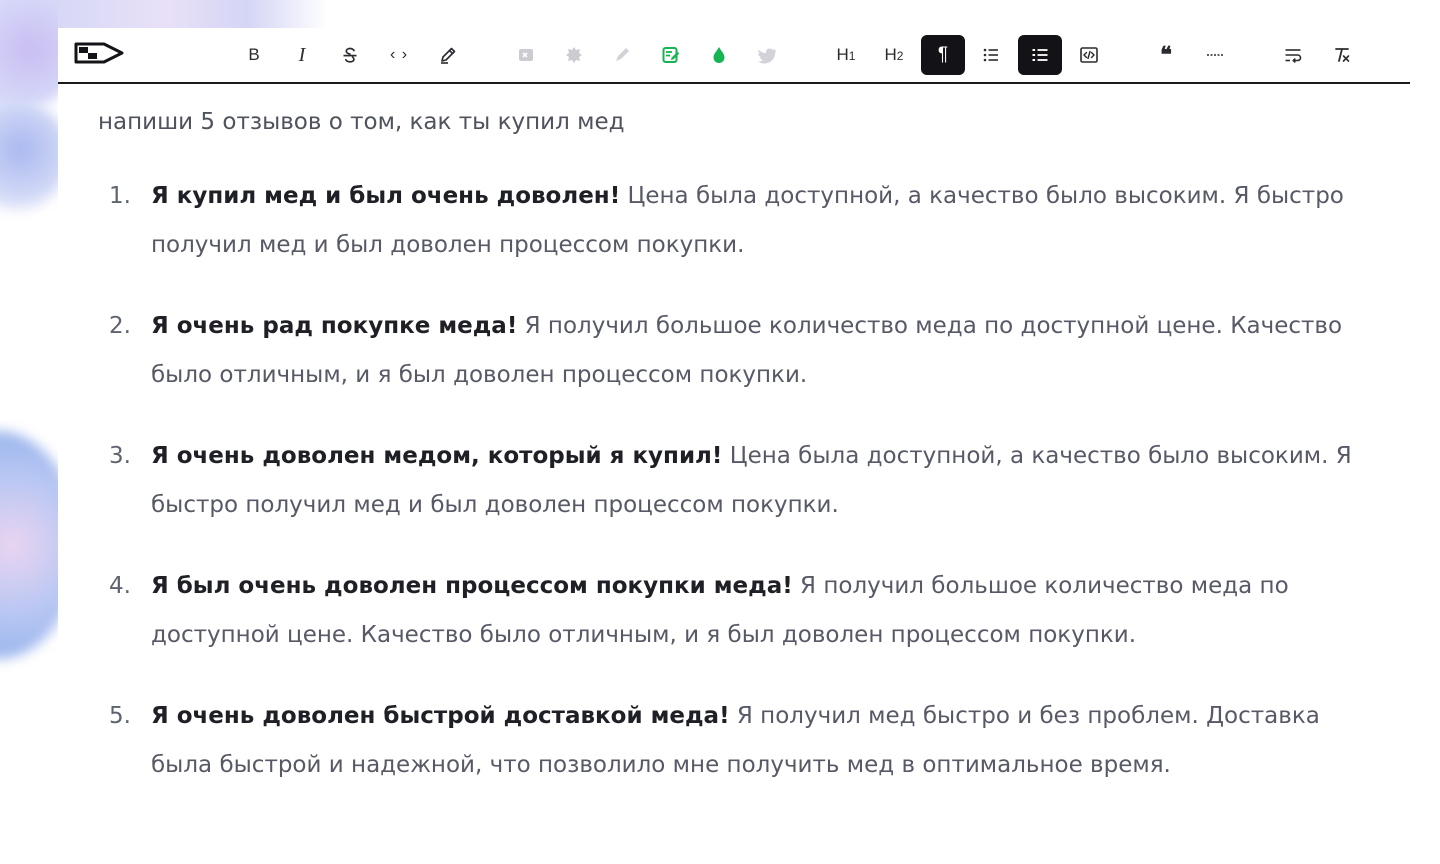 Image resolution: width=1440 pixels, height=864 pixels. Describe the element at coordinates (120, 456) in the screenshot. I see `list-item-number: 3.` at that location.